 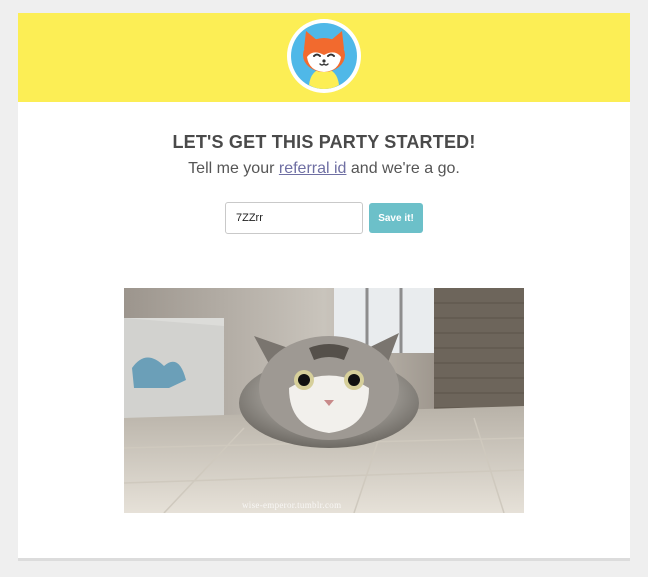 I want to click on instruction-prefix: Tell me your, so click(x=233, y=168).